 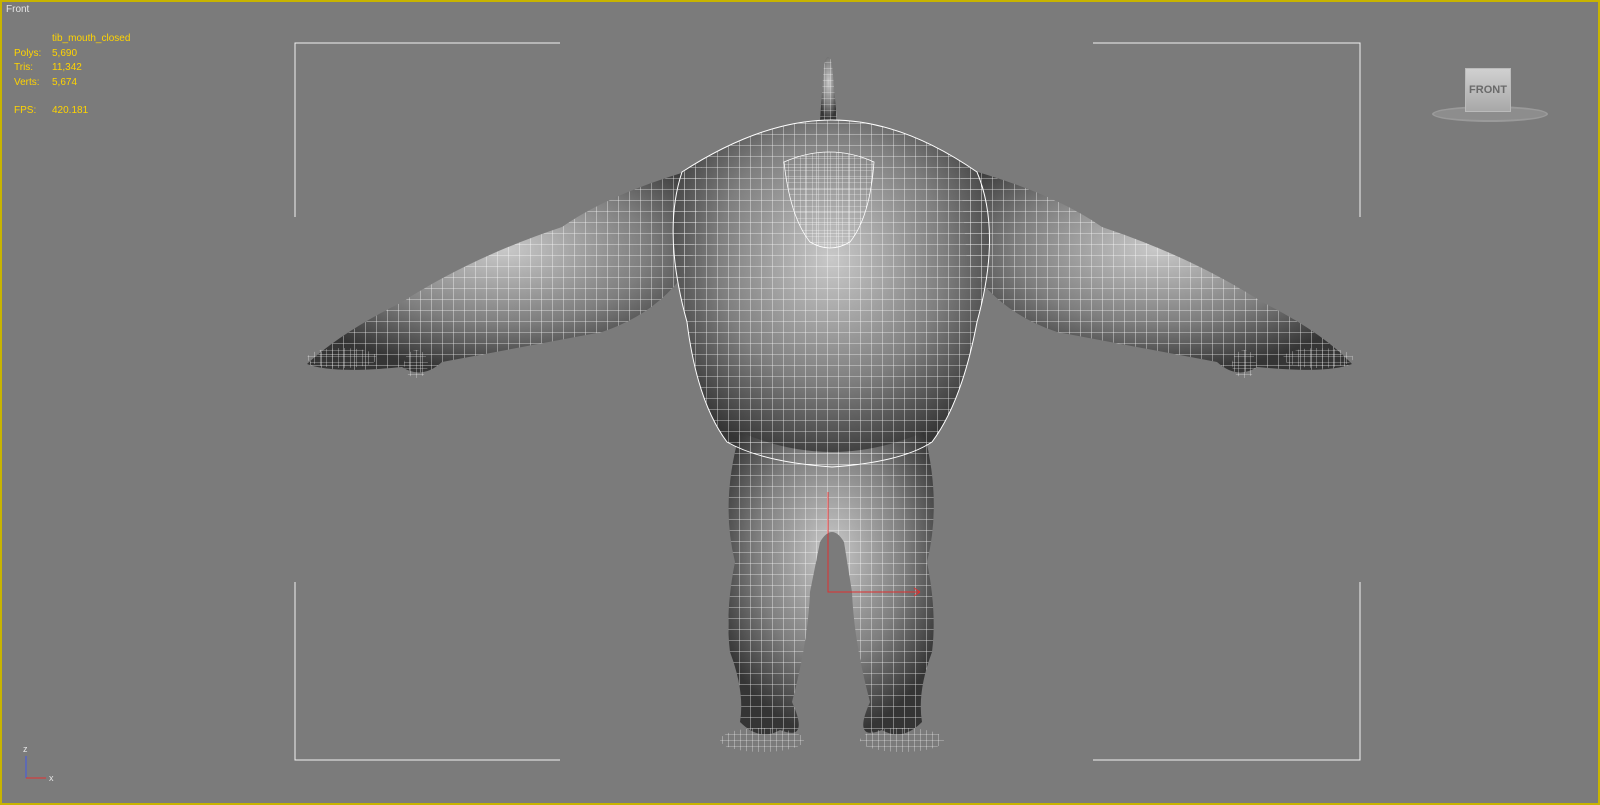 What do you see at coordinates (51, 778) in the screenshot?
I see `axis-x-label: x` at bounding box center [51, 778].